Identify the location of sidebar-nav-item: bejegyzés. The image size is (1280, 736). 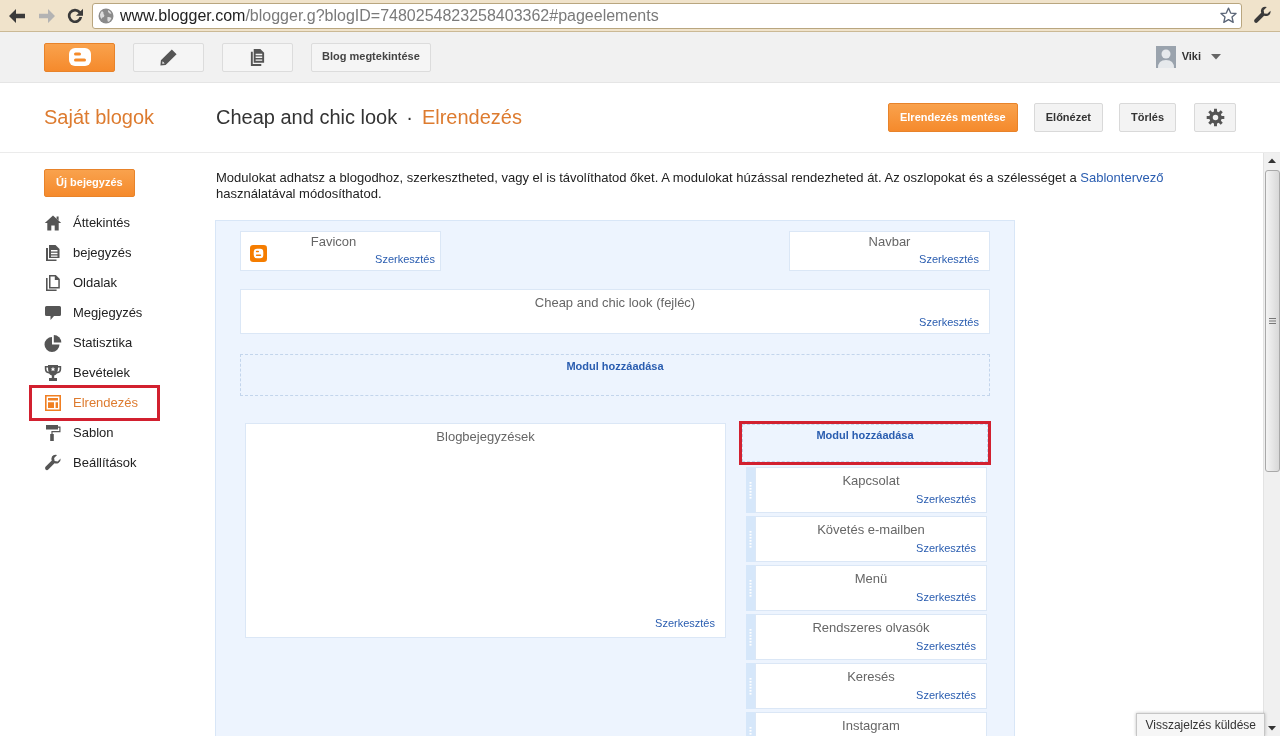
(88, 253).